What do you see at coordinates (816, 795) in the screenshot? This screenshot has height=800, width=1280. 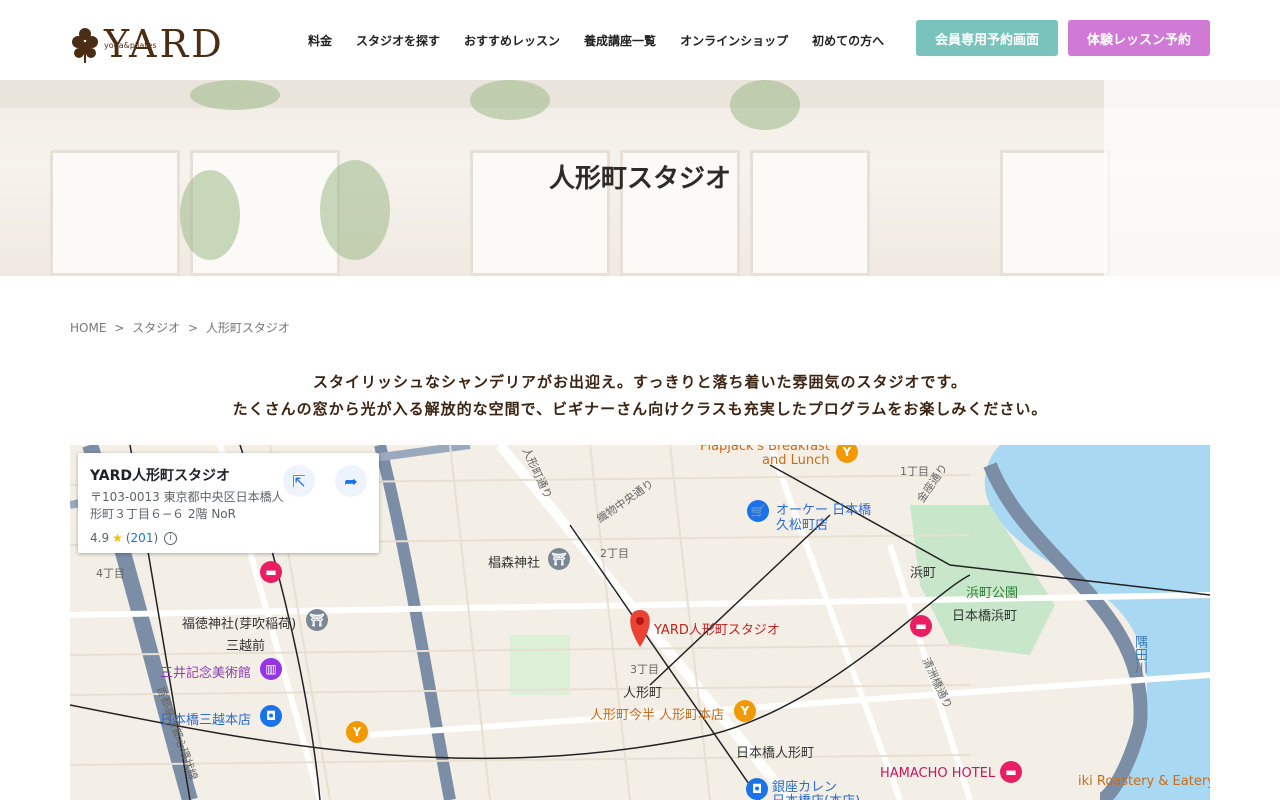 I see `map-poi-label: 日本橋店(本店)` at bounding box center [816, 795].